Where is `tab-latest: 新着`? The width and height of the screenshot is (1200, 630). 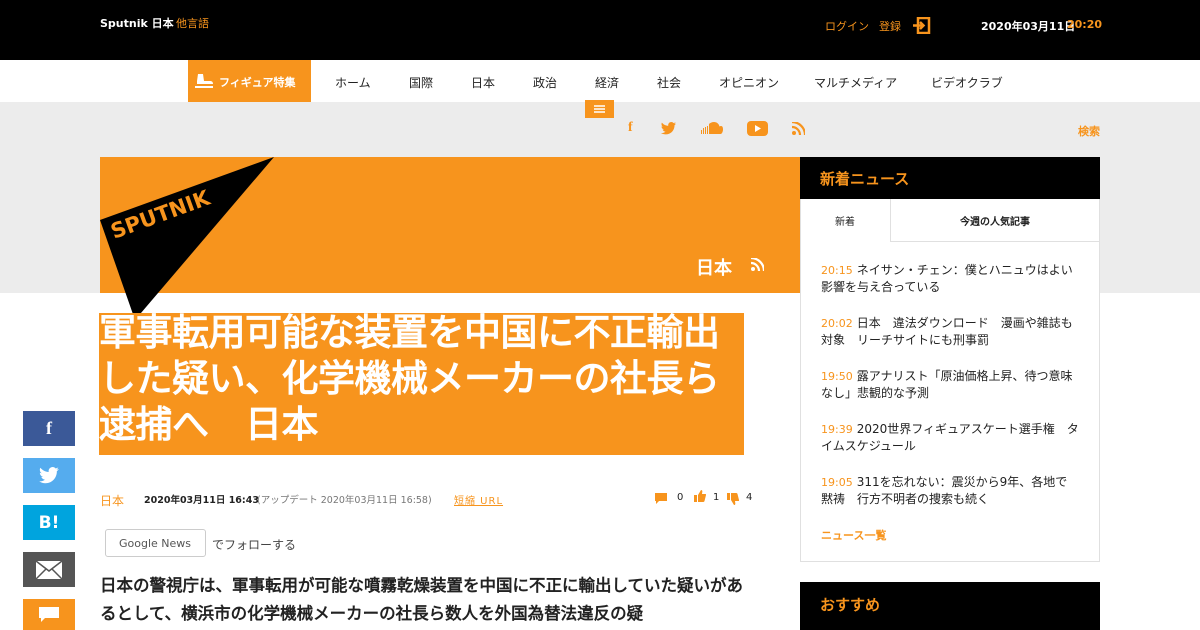
tab-latest: 新着 is located at coordinates (846, 220).